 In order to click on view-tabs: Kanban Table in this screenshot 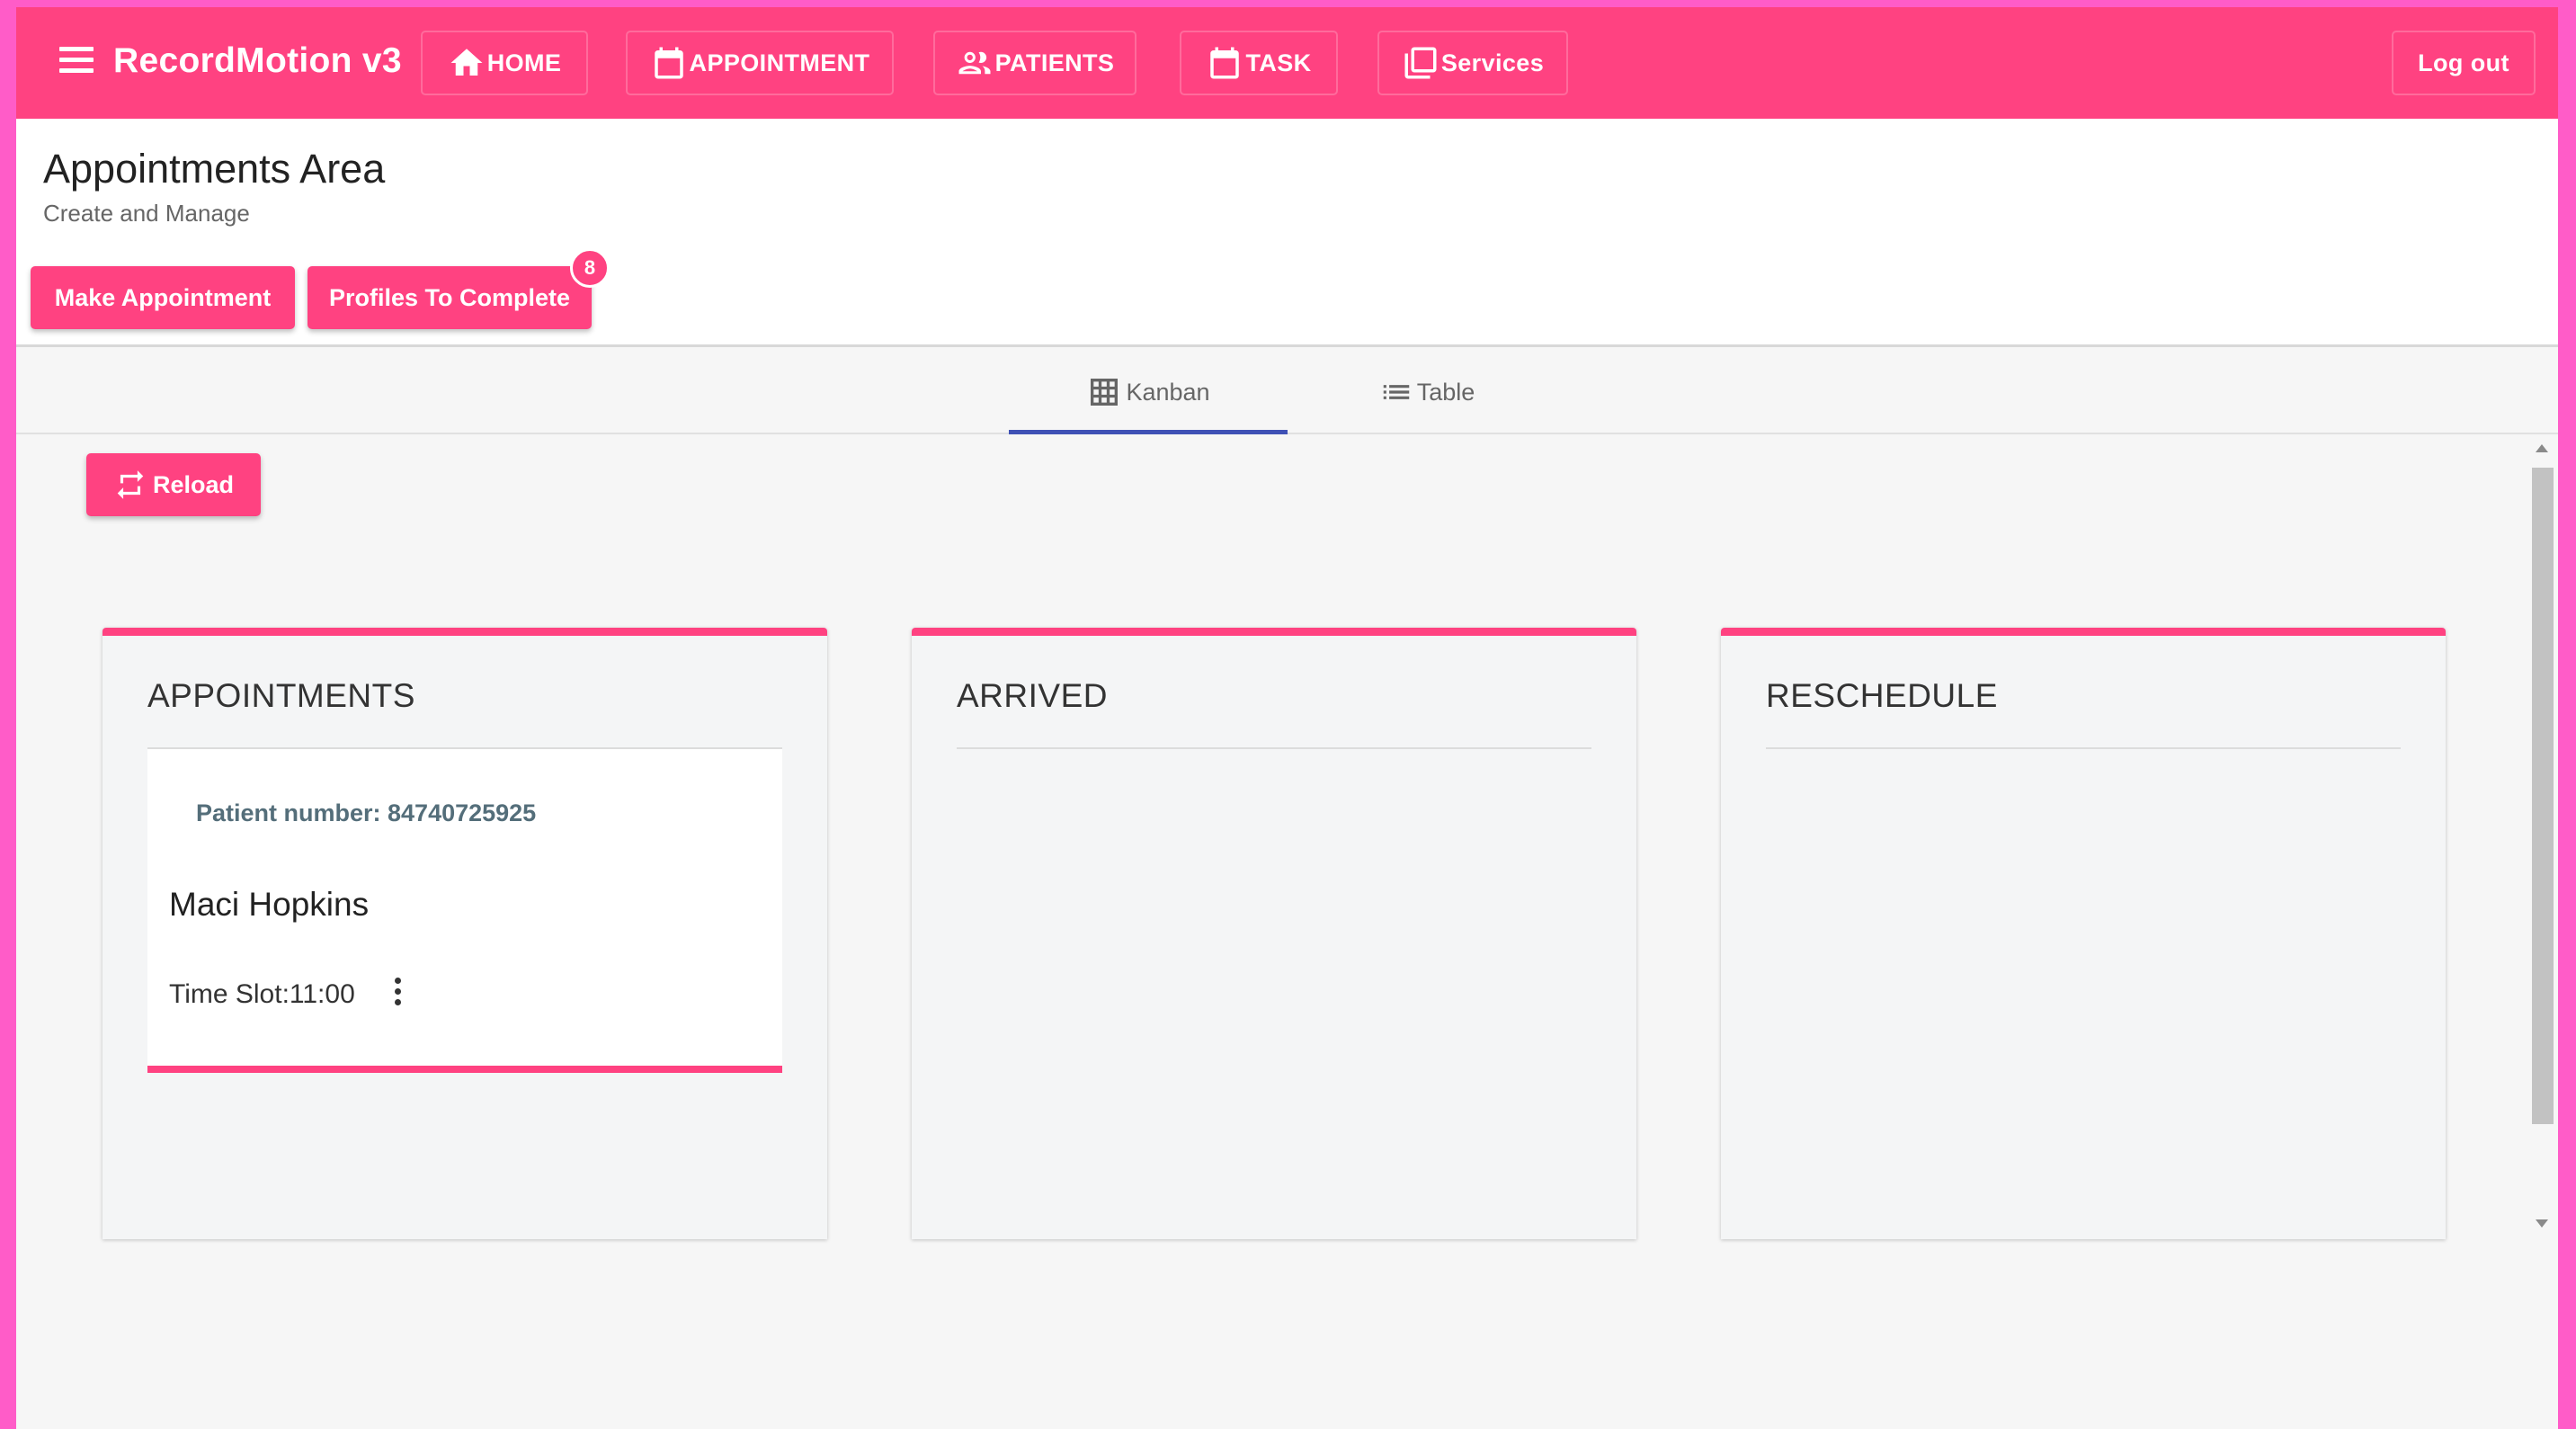, I will do `click(1287, 392)`.